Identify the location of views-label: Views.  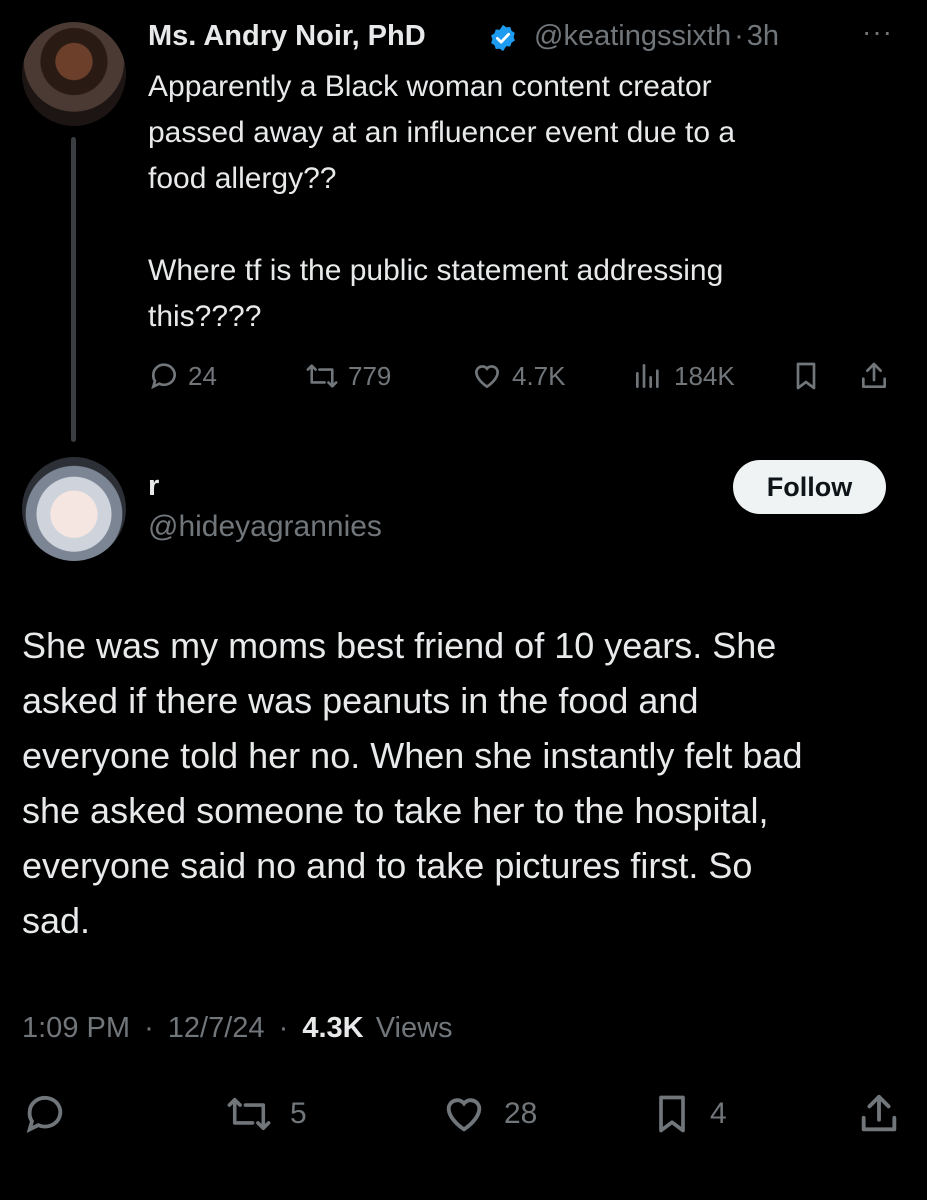
(414, 1028).